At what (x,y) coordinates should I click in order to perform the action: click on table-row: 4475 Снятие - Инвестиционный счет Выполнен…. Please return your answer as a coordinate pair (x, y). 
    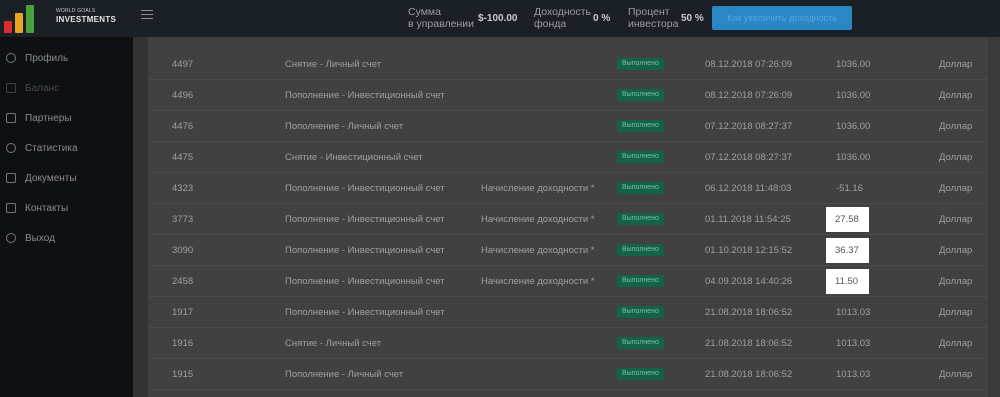
    Looking at the image, I should click on (568, 157).